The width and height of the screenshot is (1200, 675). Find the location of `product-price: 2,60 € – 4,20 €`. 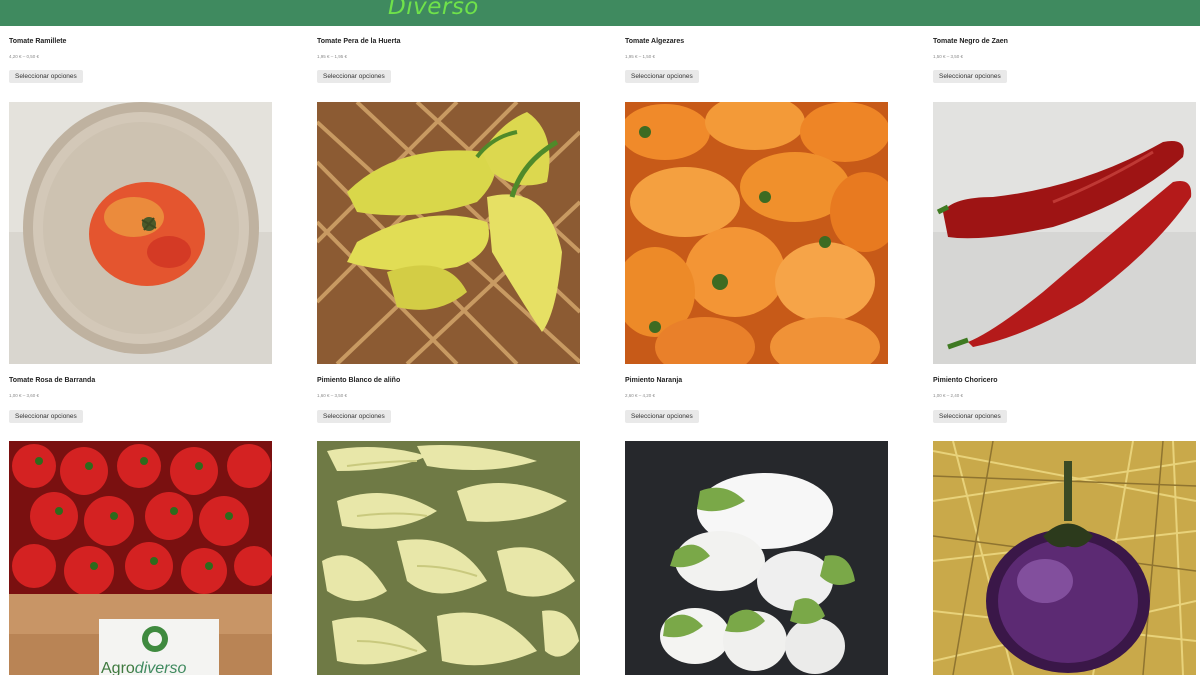

product-price: 2,60 € – 4,20 € is located at coordinates (640, 395).